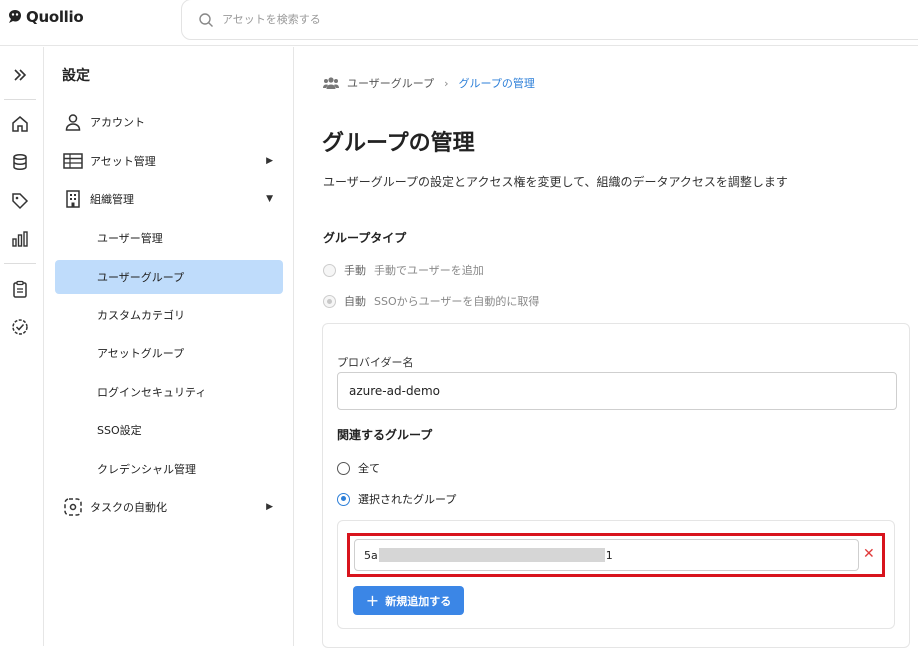 The image size is (918, 648). I want to click on group-type-auto-option: 自動 SSOからユーザーを自動的に取得, so click(431, 301).